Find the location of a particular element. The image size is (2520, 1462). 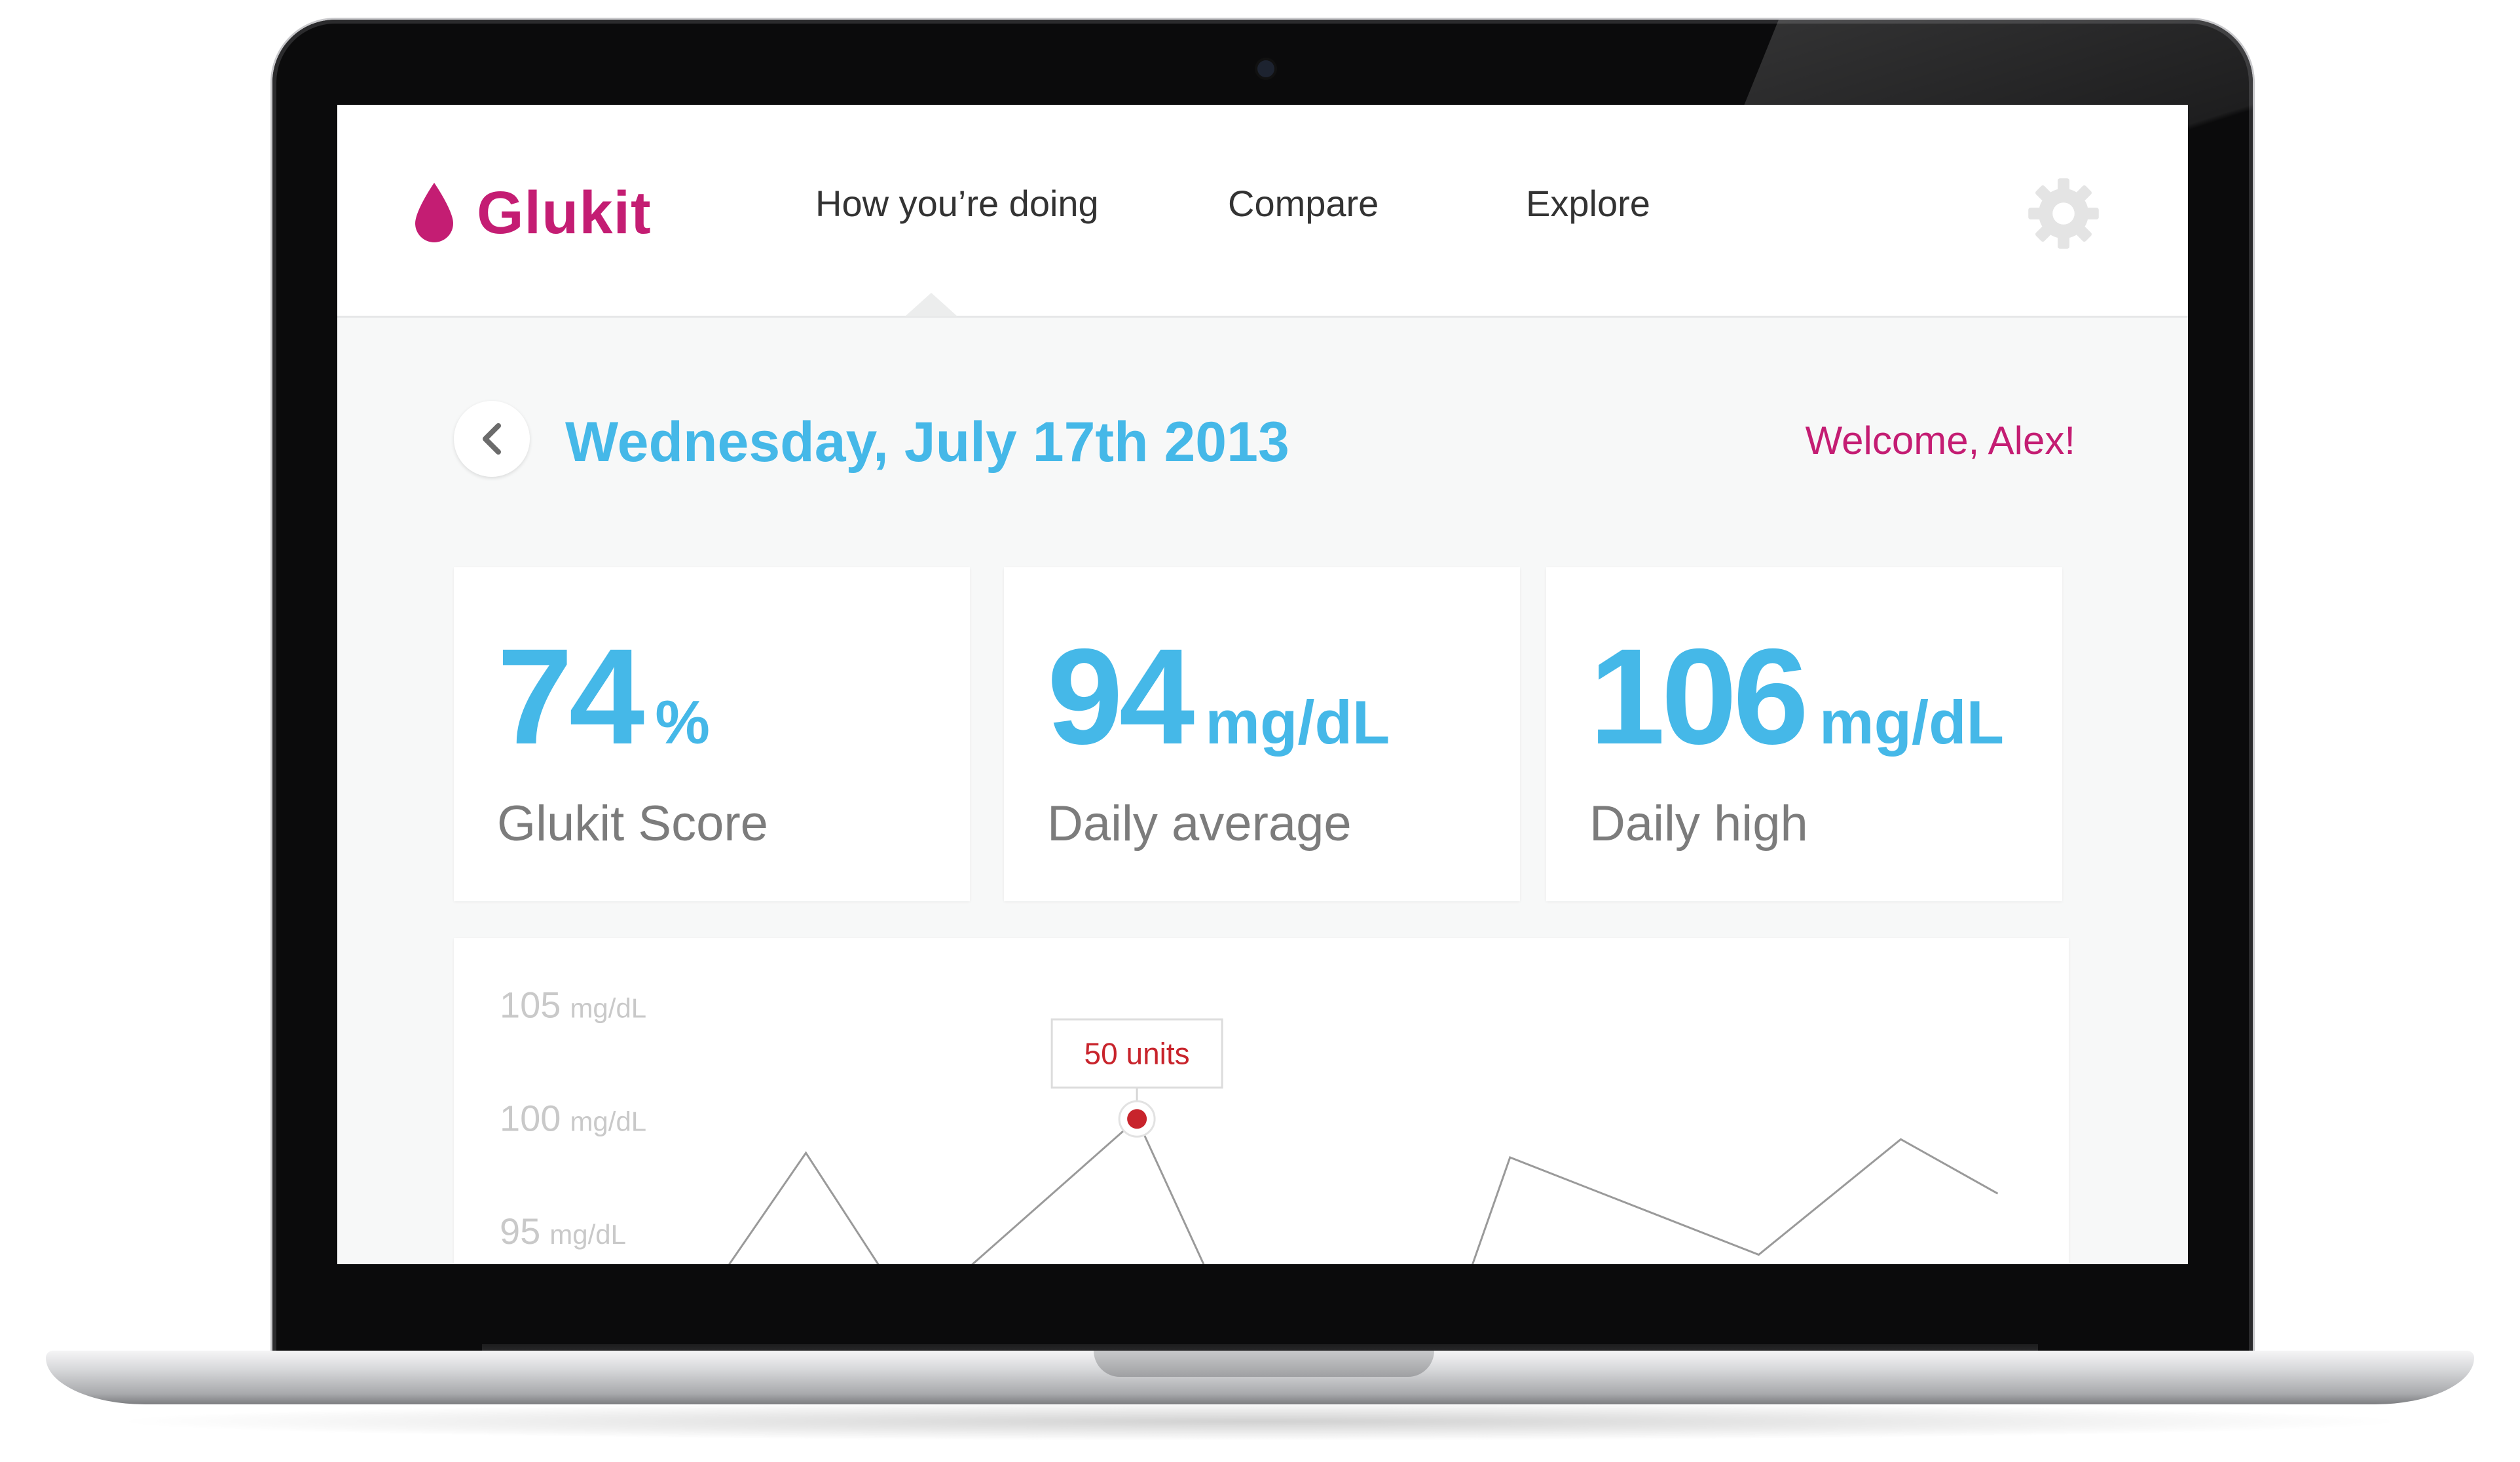

stat-card-average: 94 mg/dL Daily average is located at coordinates (1262, 734).